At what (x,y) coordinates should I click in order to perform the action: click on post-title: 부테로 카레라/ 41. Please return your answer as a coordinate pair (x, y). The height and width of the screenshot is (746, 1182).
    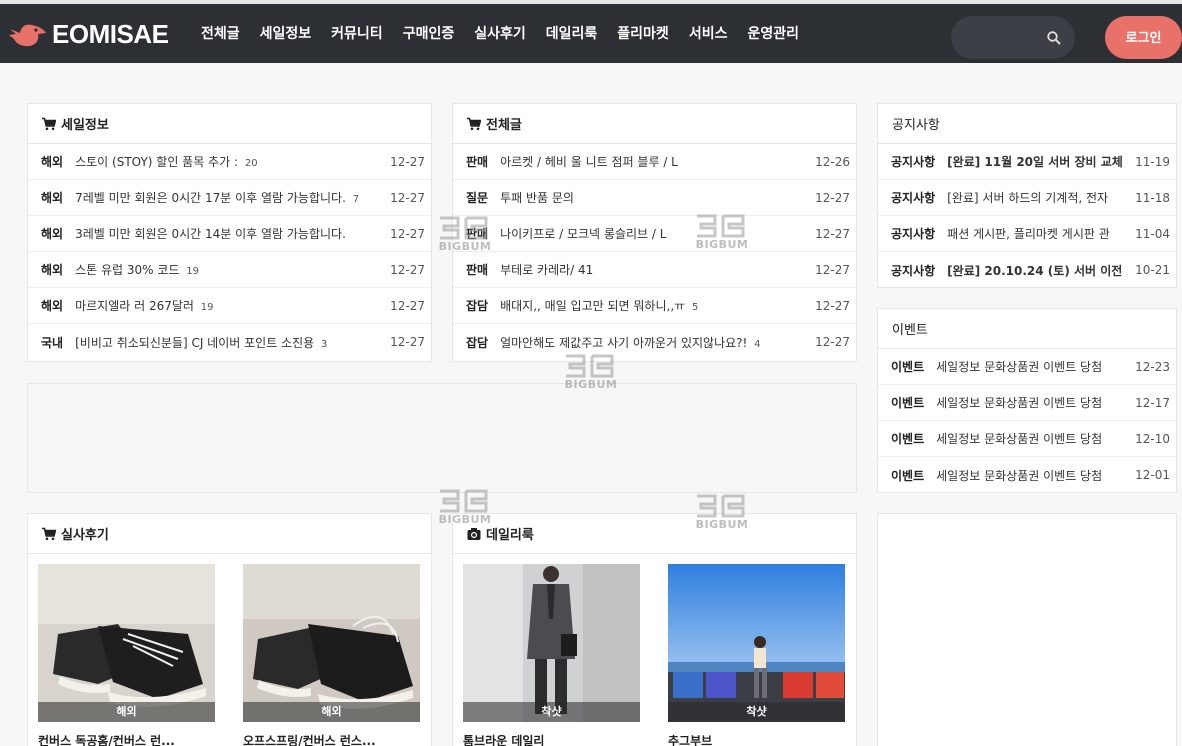
    Looking at the image, I should click on (653, 269).